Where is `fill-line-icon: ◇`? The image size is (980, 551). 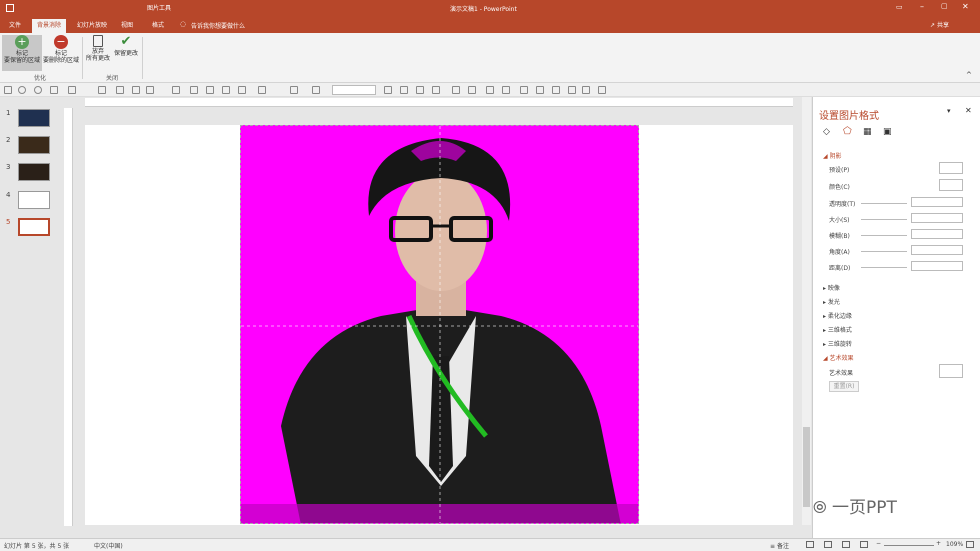
fill-line-icon: ◇ is located at coordinates (826, 132).